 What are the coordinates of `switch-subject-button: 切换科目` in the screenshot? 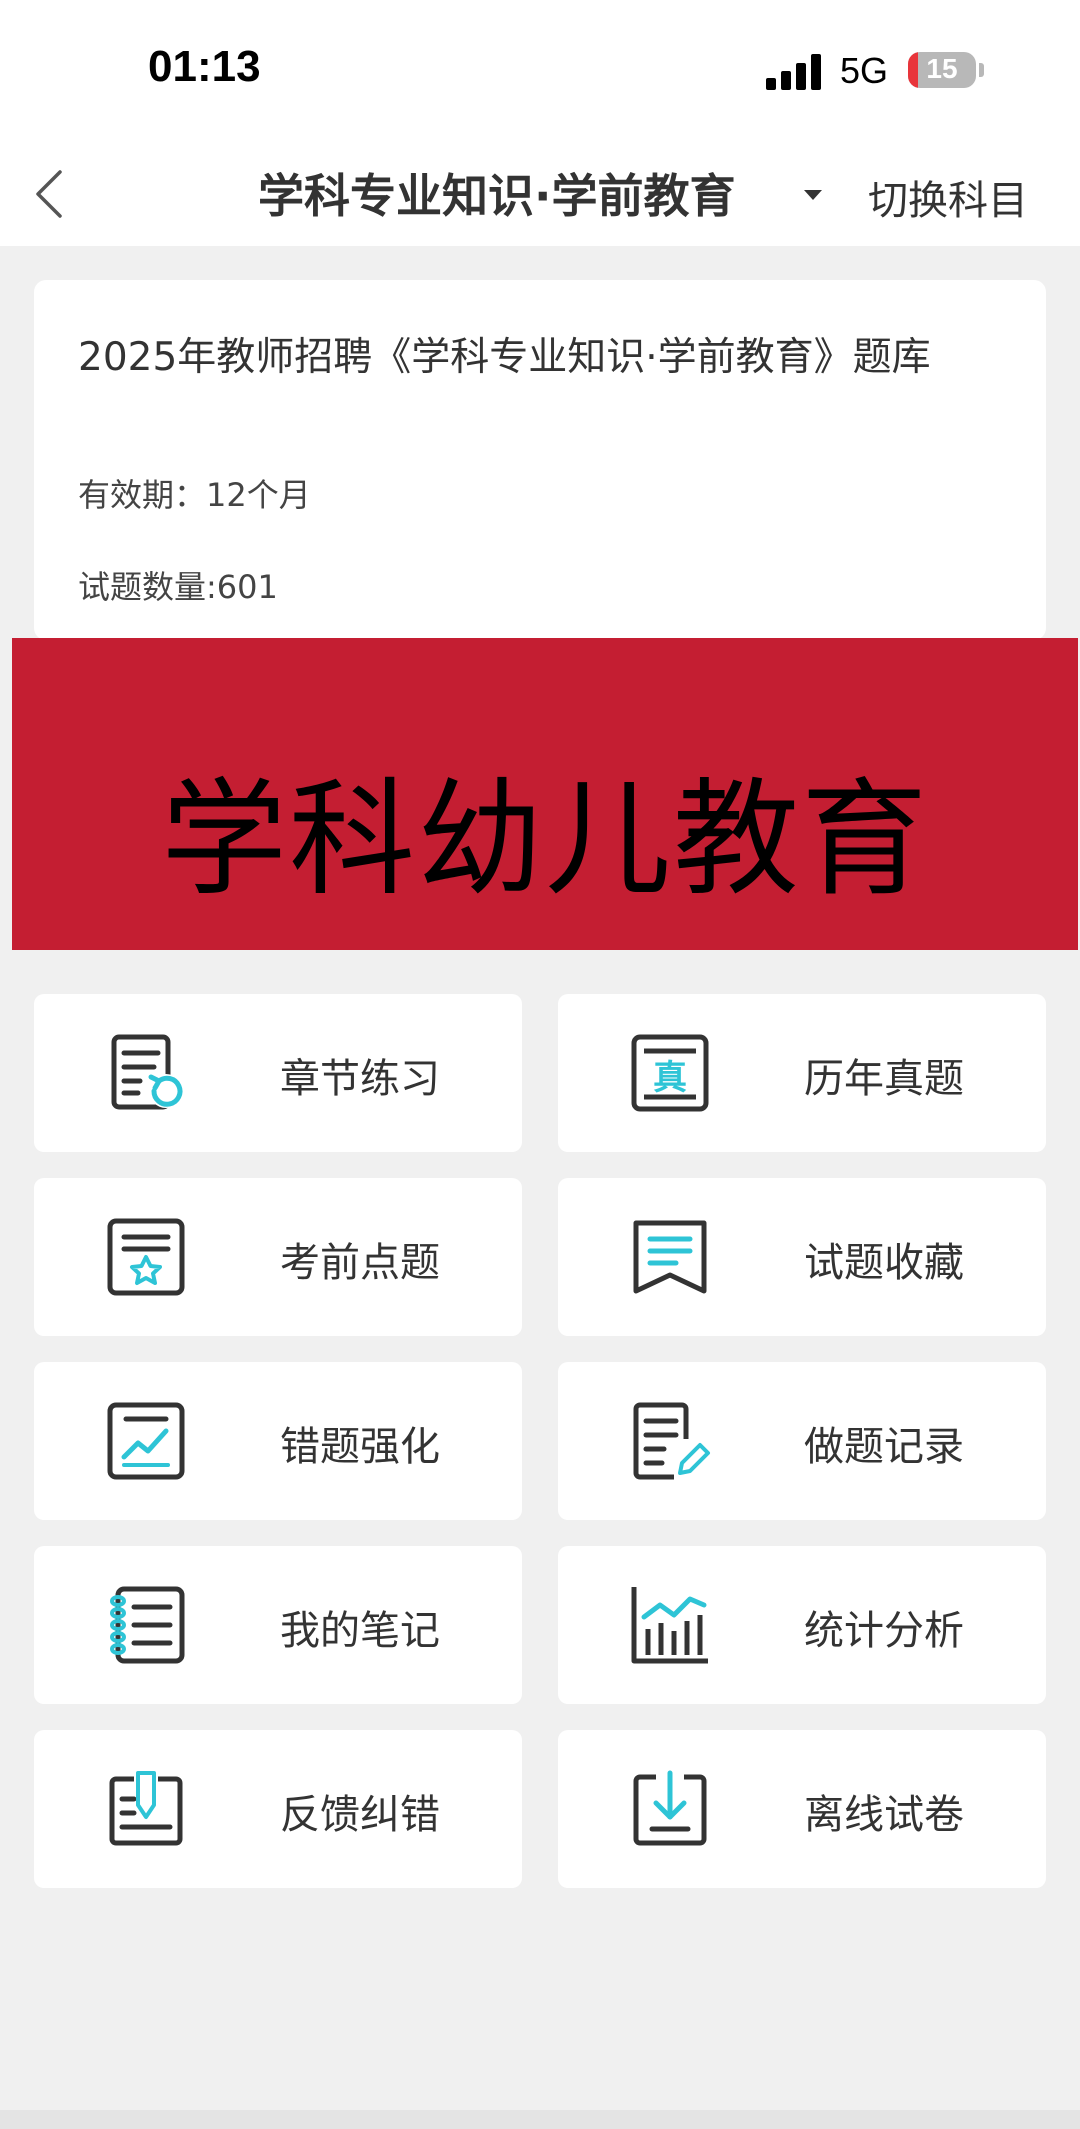 It's located at (948, 197).